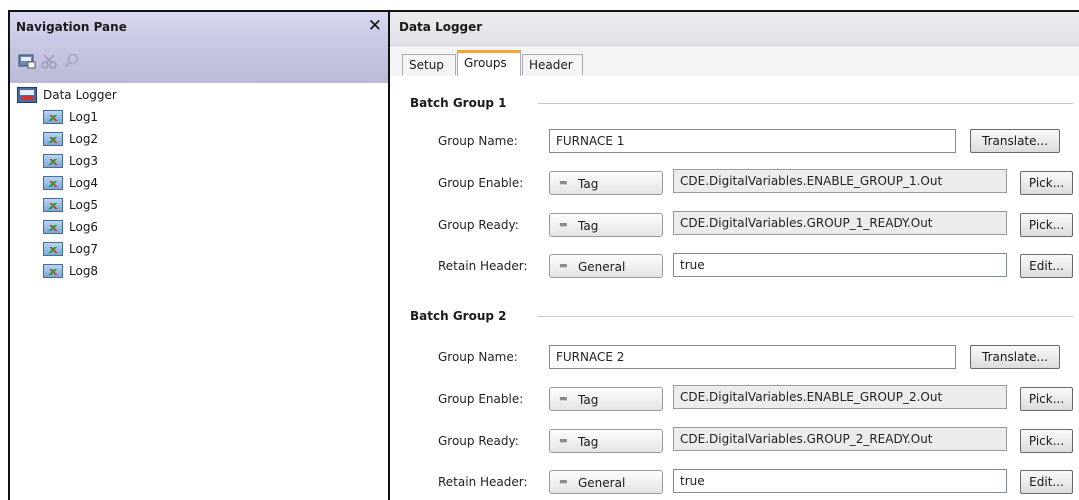  Describe the element at coordinates (552, 64) in the screenshot. I see `tab-header: Header` at that location.